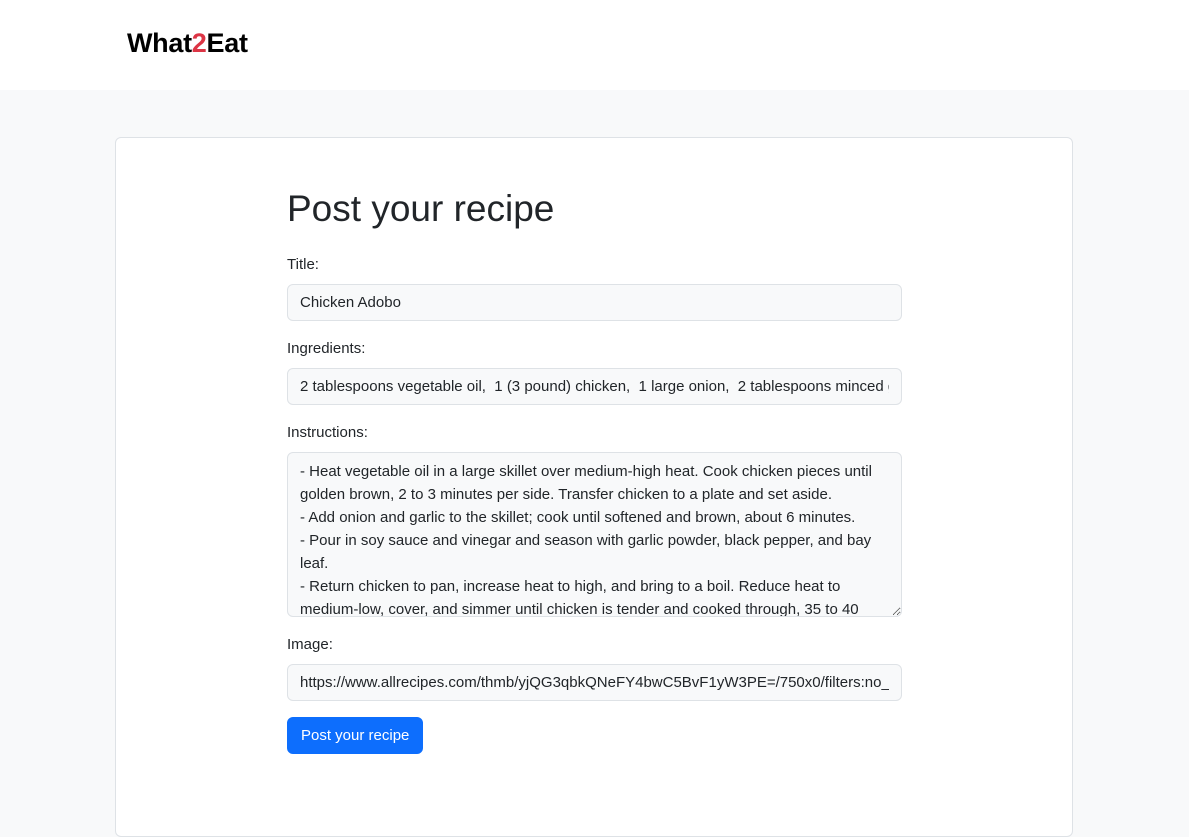  I want to click on brand-logo: What2Eat, so click(187, 43).